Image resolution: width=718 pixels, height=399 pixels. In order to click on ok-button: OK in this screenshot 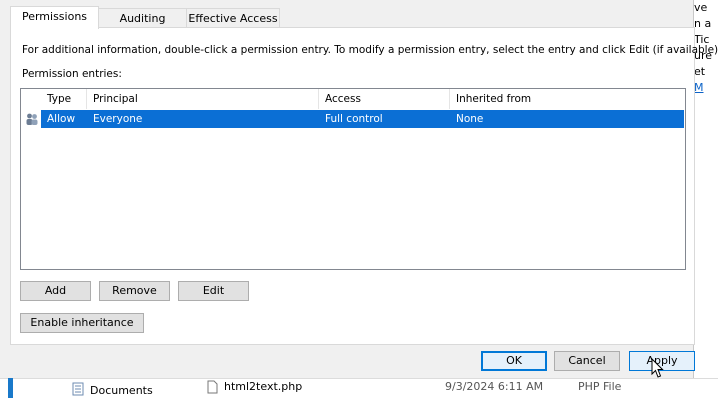, I will do `click(514, 361)`.